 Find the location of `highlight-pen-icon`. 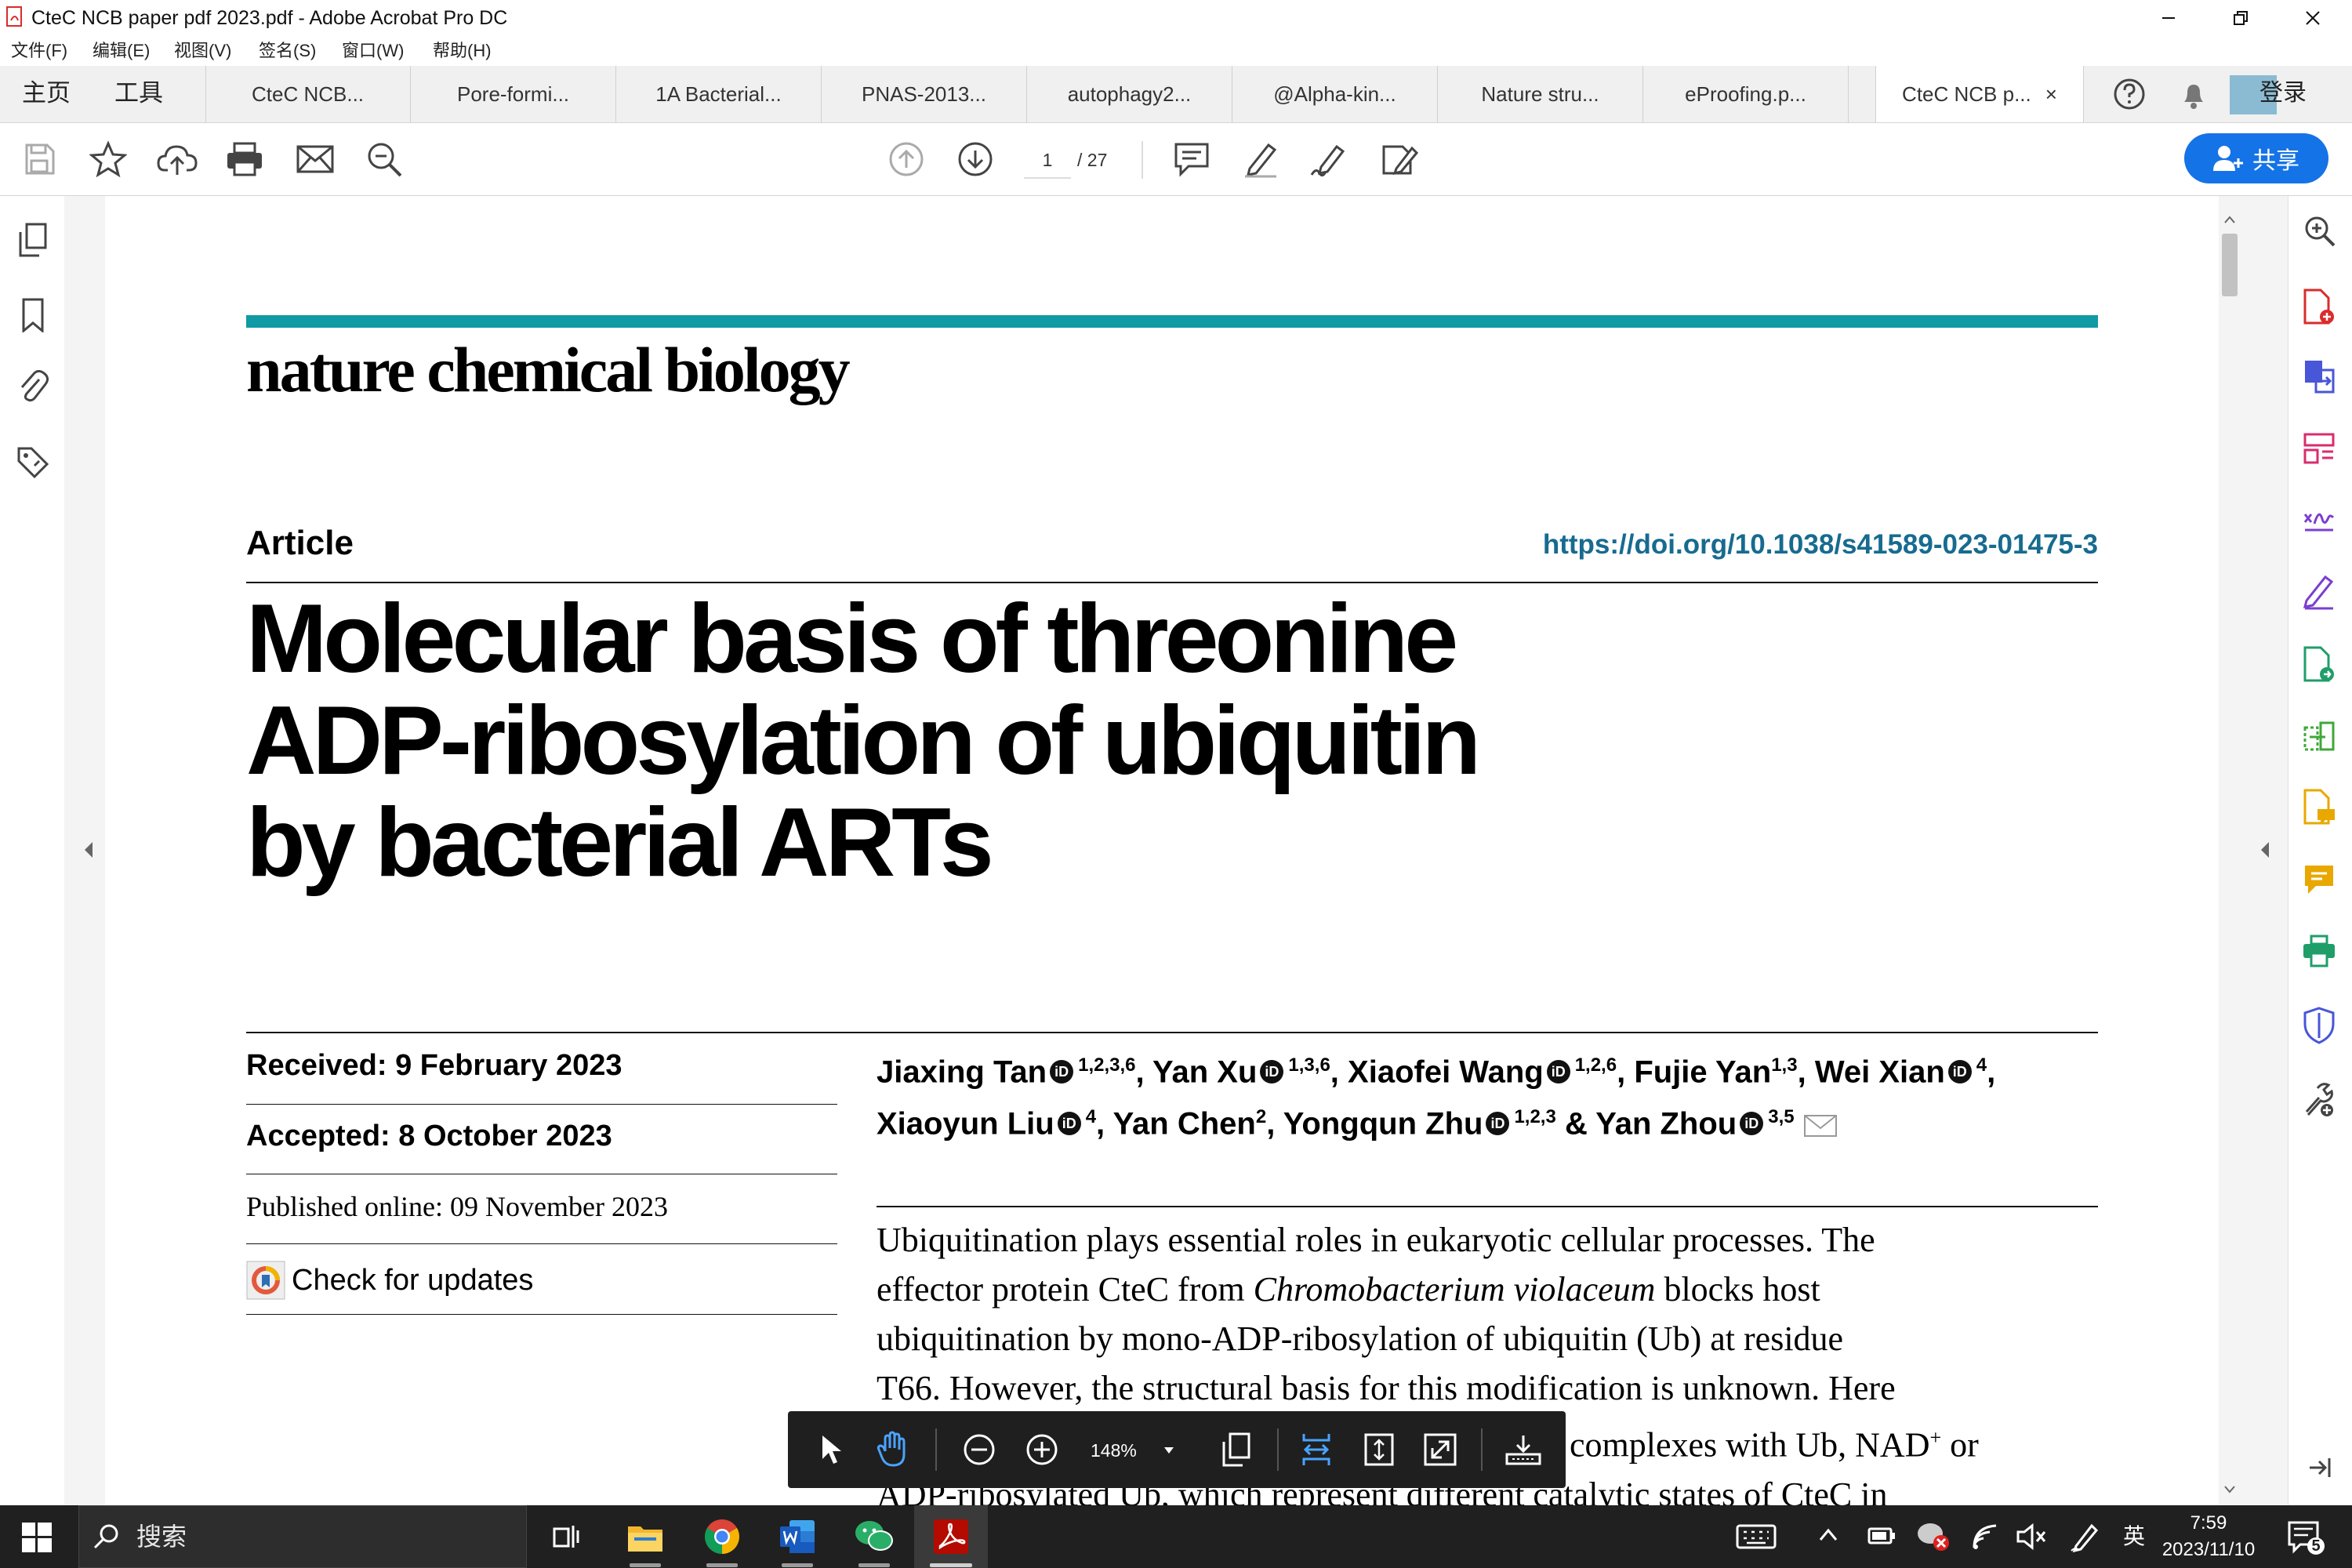

highlight-pen-icon is located at coordinates (1260, 159).